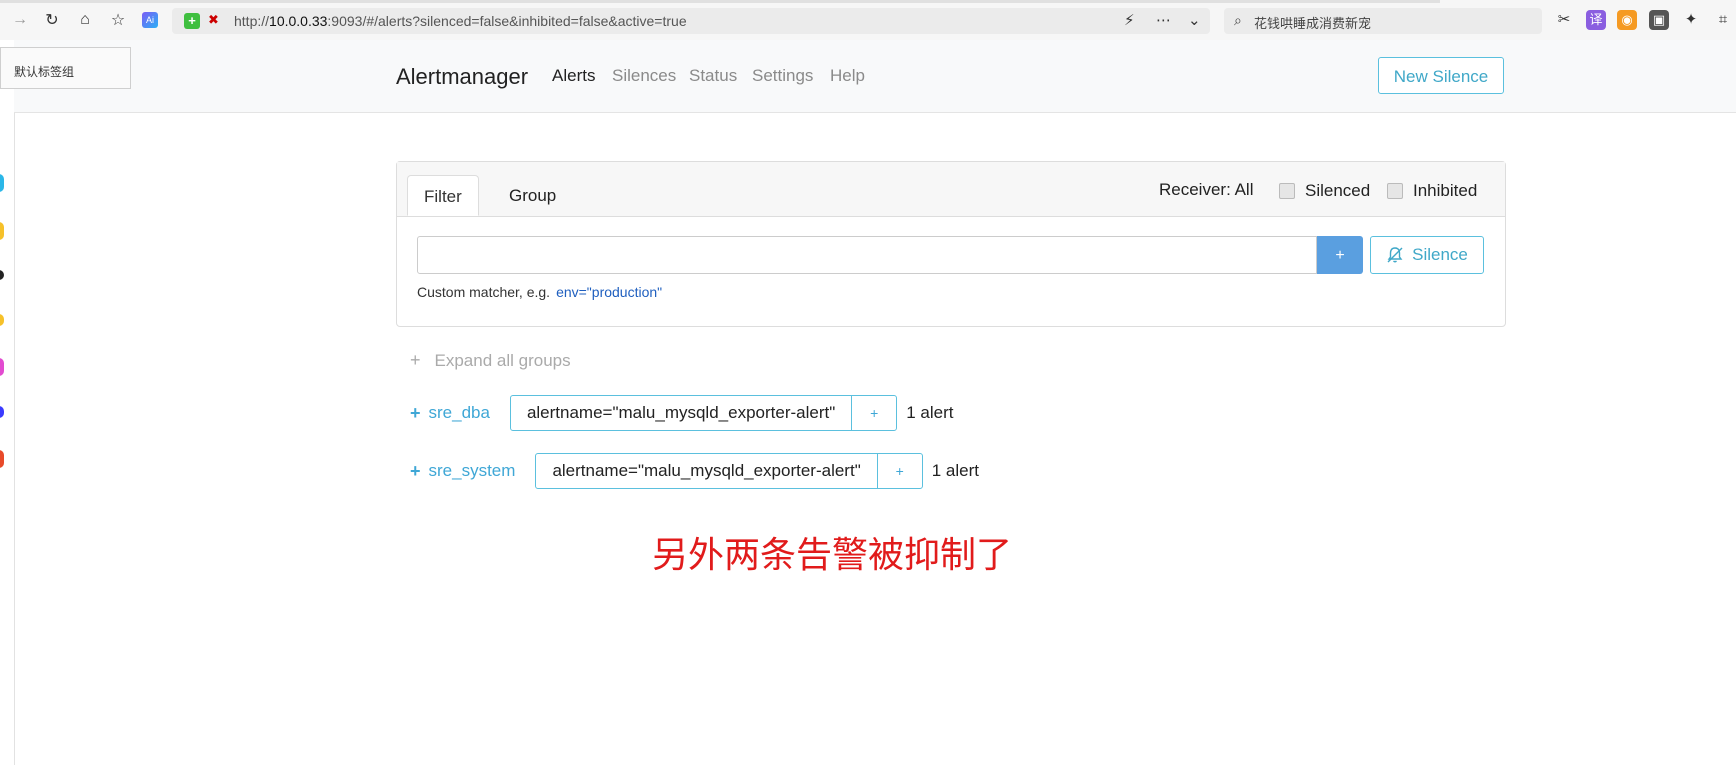  Describe the element at coordinates (252, 21) in the screenshot. I see `url-prefix: http://` at that location.